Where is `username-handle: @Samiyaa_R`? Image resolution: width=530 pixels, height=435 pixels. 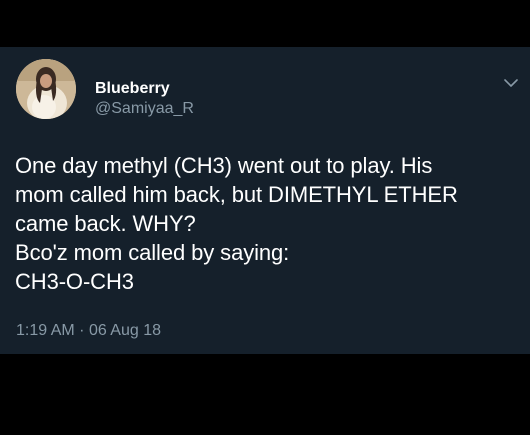
username-handle: @Samiyaa_R is located at coordinates (144, 109).